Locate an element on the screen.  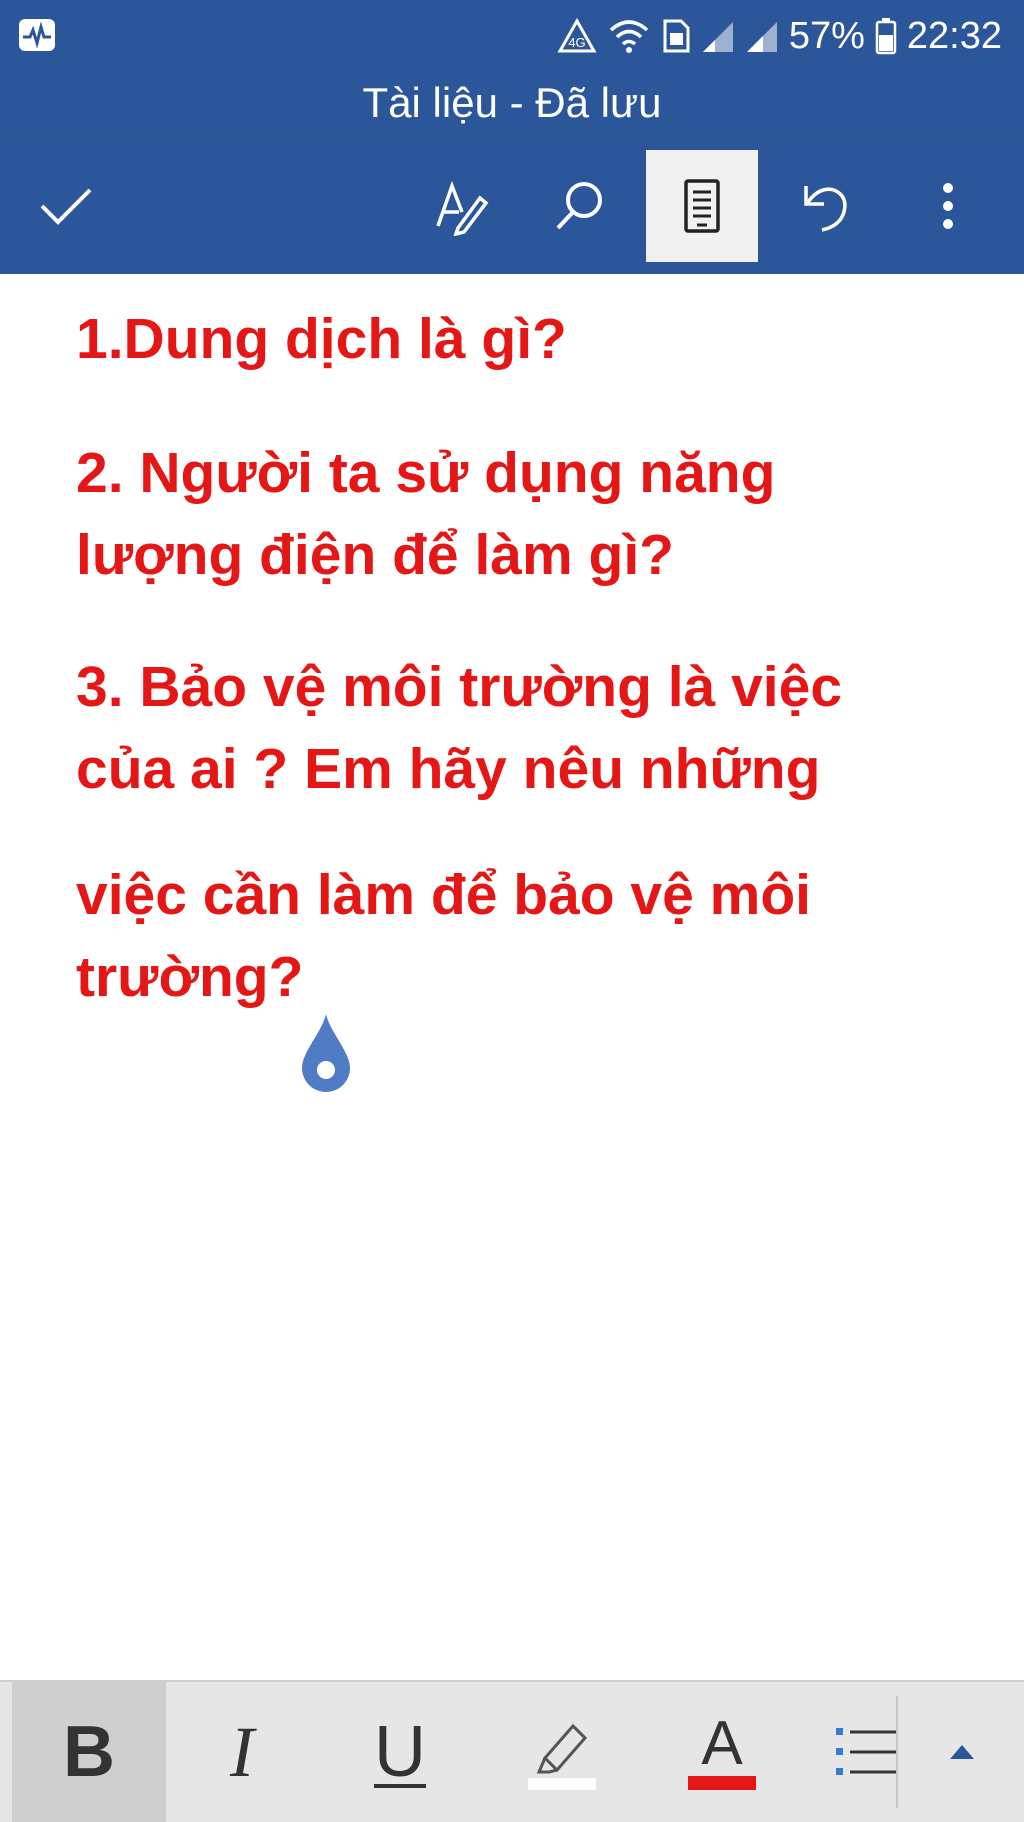
activity-monitor-icon is located at coordinates (37, 35).